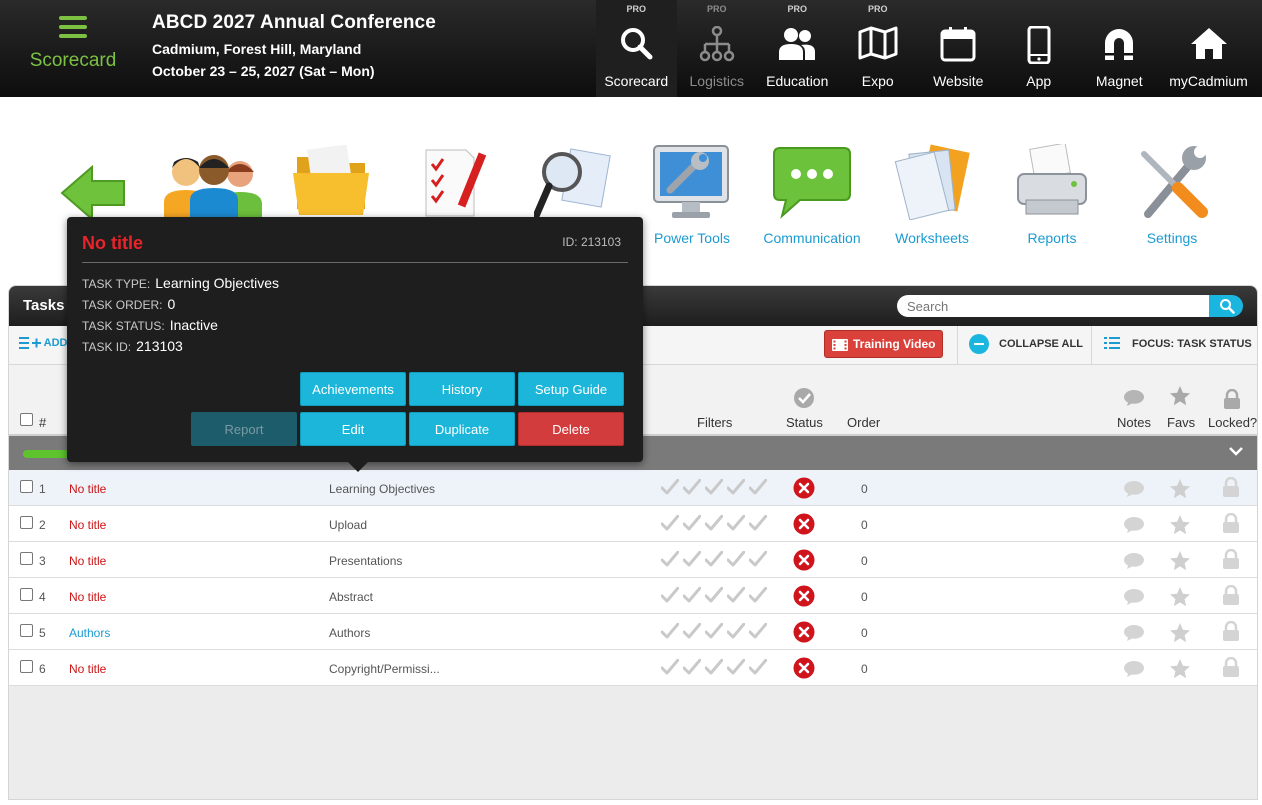 The width and height of the screenshot is (1262, 805). Describe the element at coordinates (1232, 422) in the screenshot. I see `col-locked: Locked?` at that location.